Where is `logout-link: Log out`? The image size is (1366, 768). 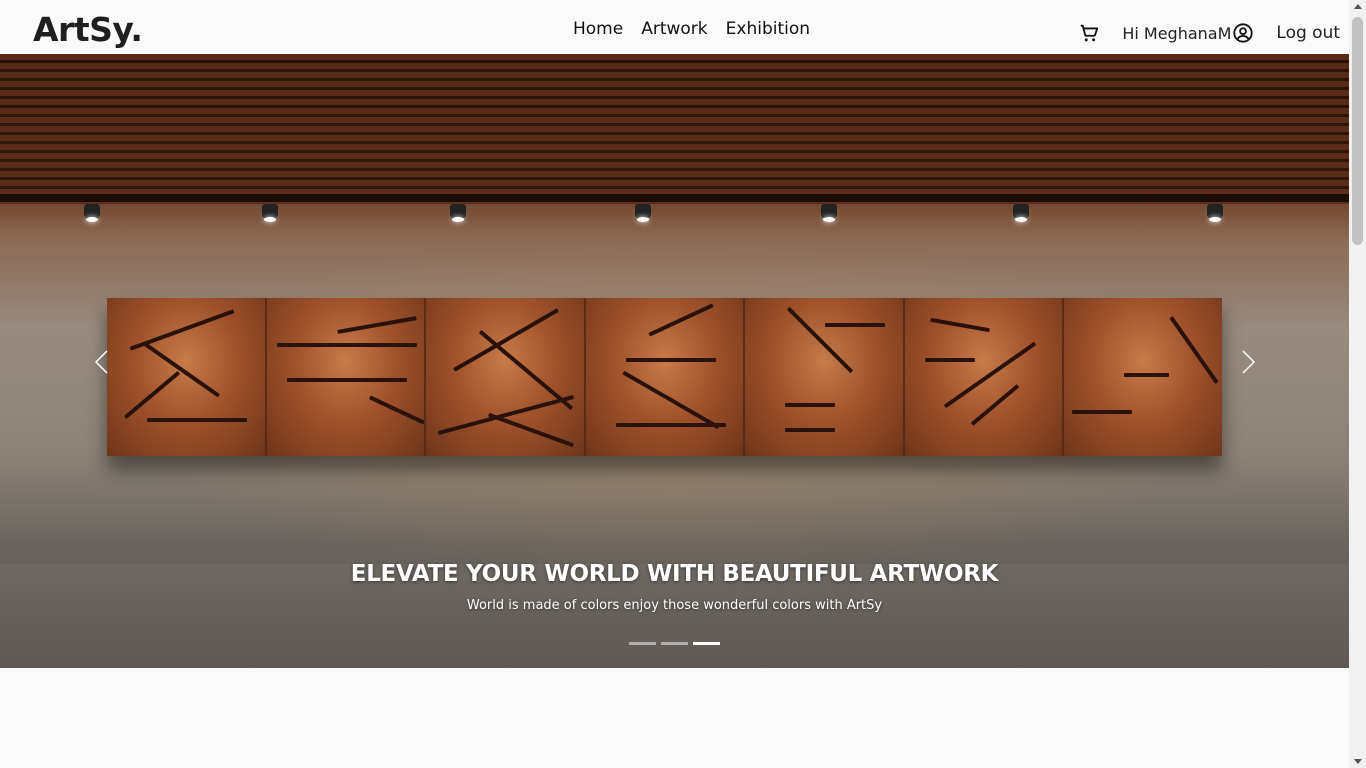 logout-link: Log out is located at coordinates (1308, 33).